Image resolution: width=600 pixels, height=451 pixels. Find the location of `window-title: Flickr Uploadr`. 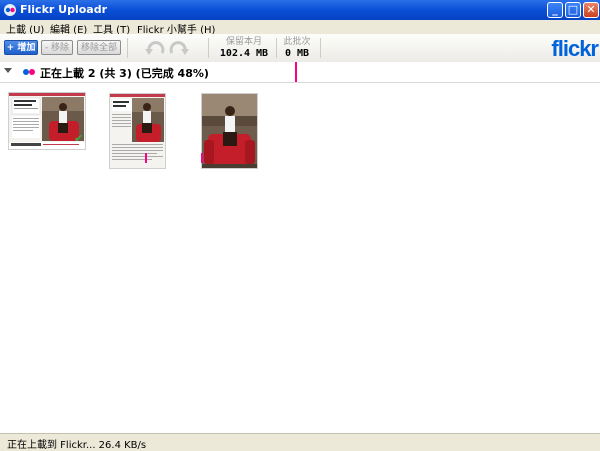

window-title: Flickr Uploadr is located at coordinates (64, 9).